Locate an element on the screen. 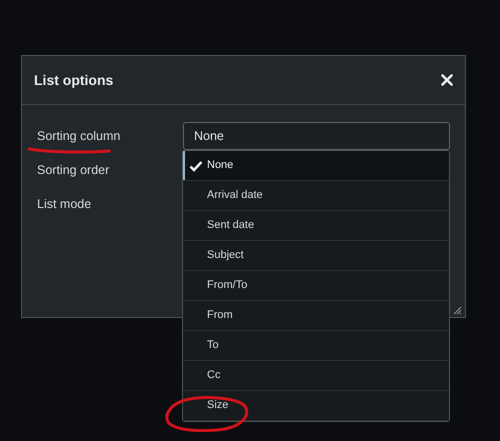  dropdown-option: From is located at coordinates (316, 316).